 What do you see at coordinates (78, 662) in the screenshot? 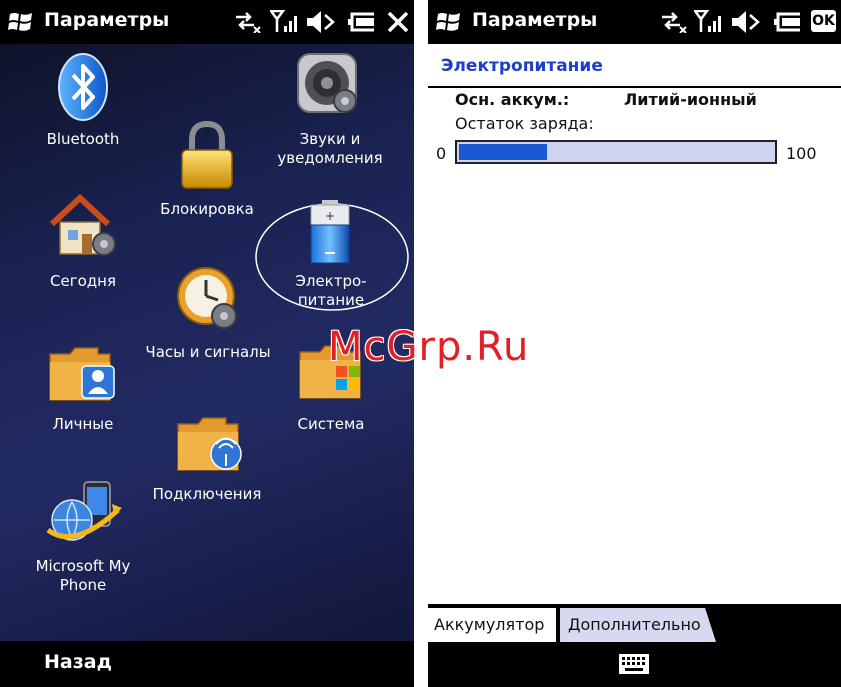
I see `back-button: Назад` at bounding box center [78, 662].